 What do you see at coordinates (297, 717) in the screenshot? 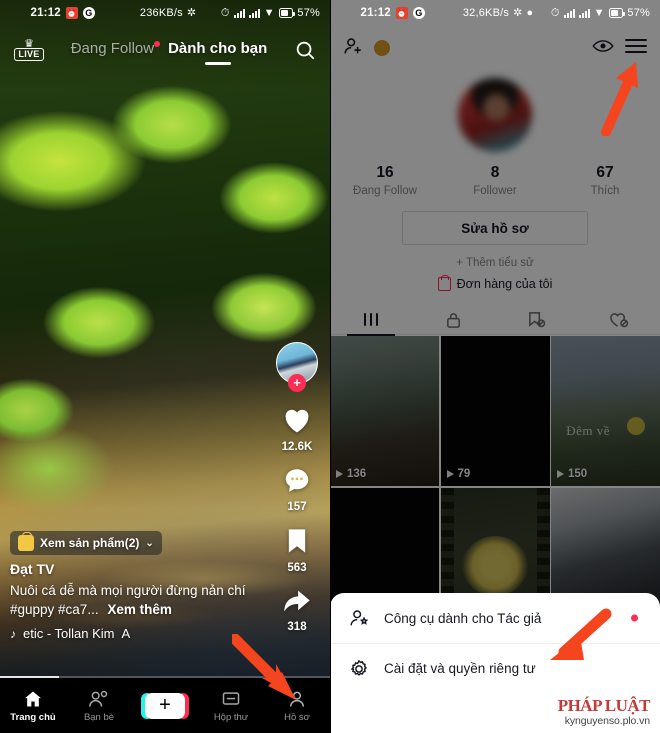
I see `nav-label-ho-so: Hồ sơ` at bounding box center [297, 717].